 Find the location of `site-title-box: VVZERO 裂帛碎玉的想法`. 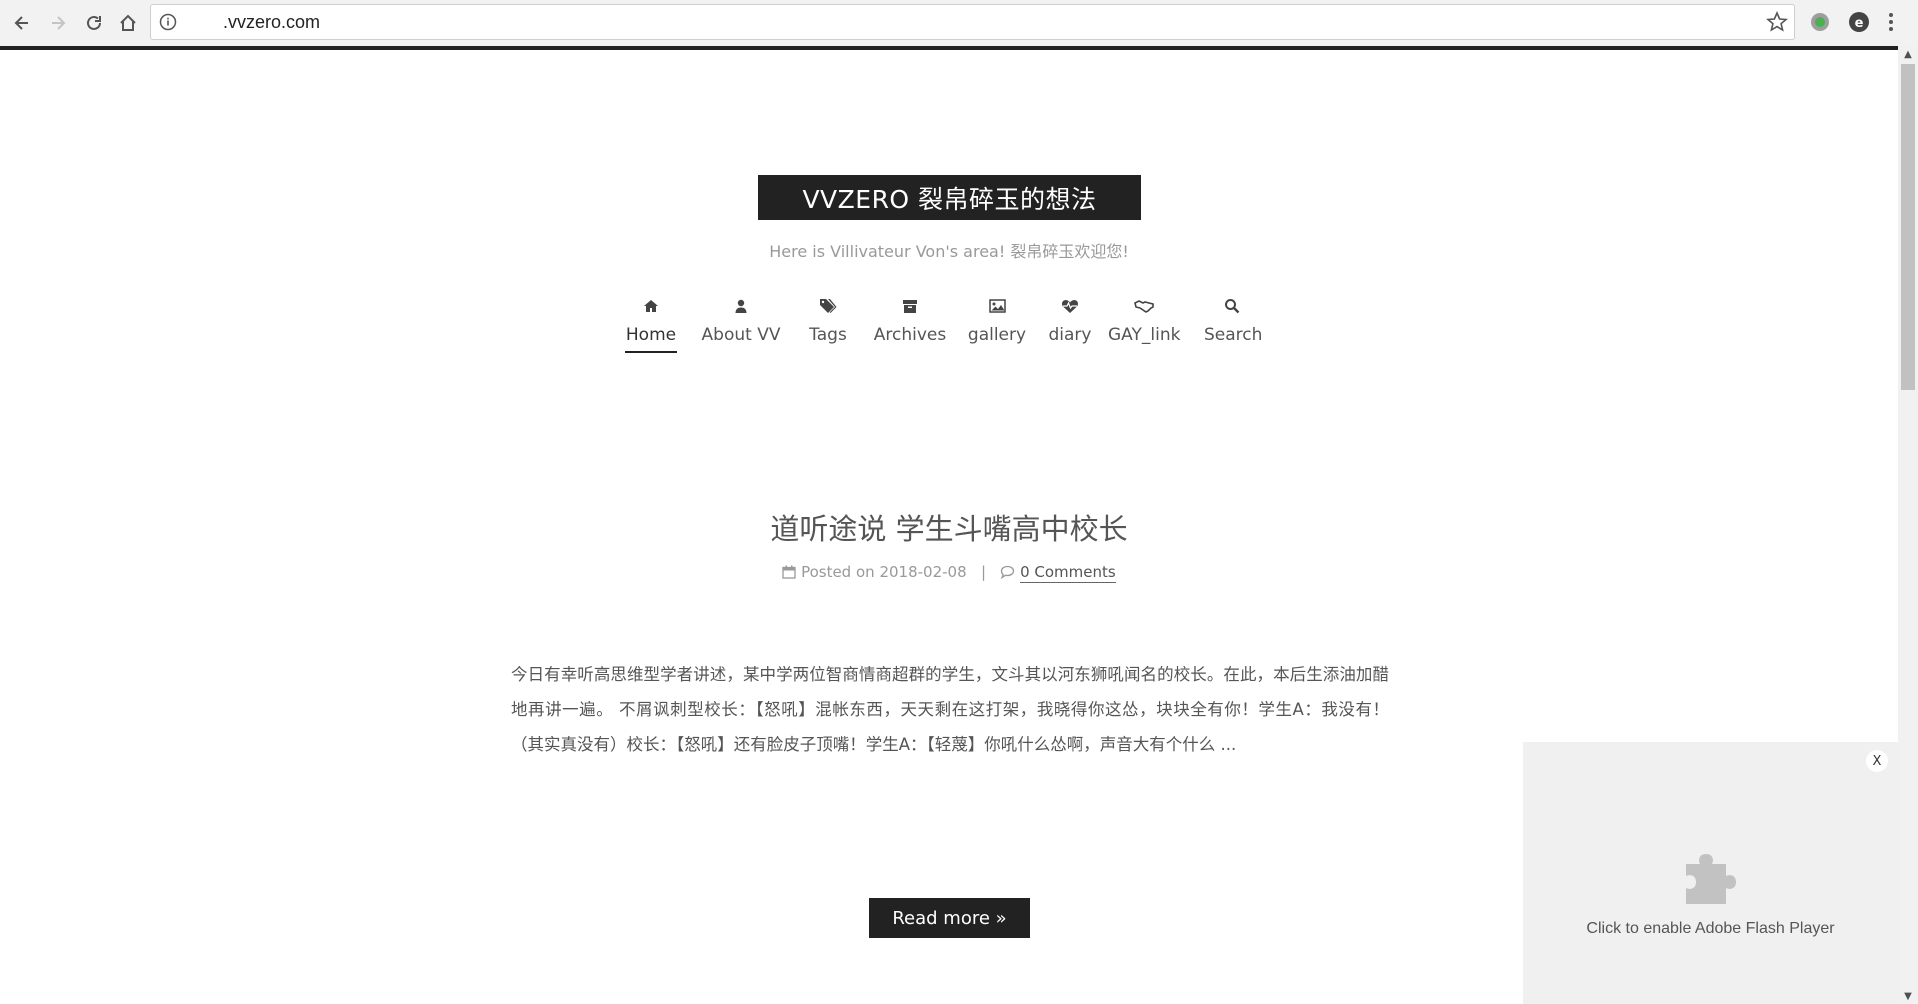

site-title-box: VVZERO 裂帛碎玉的想法 is located at coordinates (949, 197).